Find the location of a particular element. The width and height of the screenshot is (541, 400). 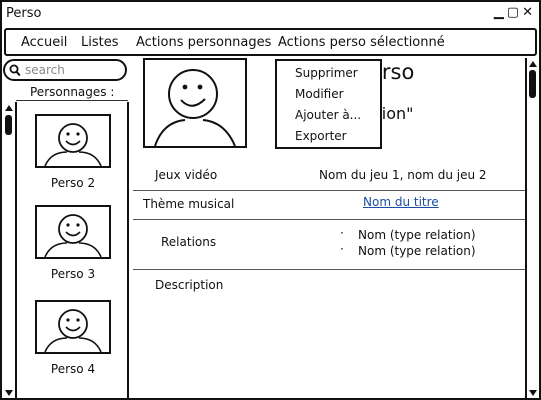

theme-musical-link: Nom du titre is located at coordinates (401, 202).